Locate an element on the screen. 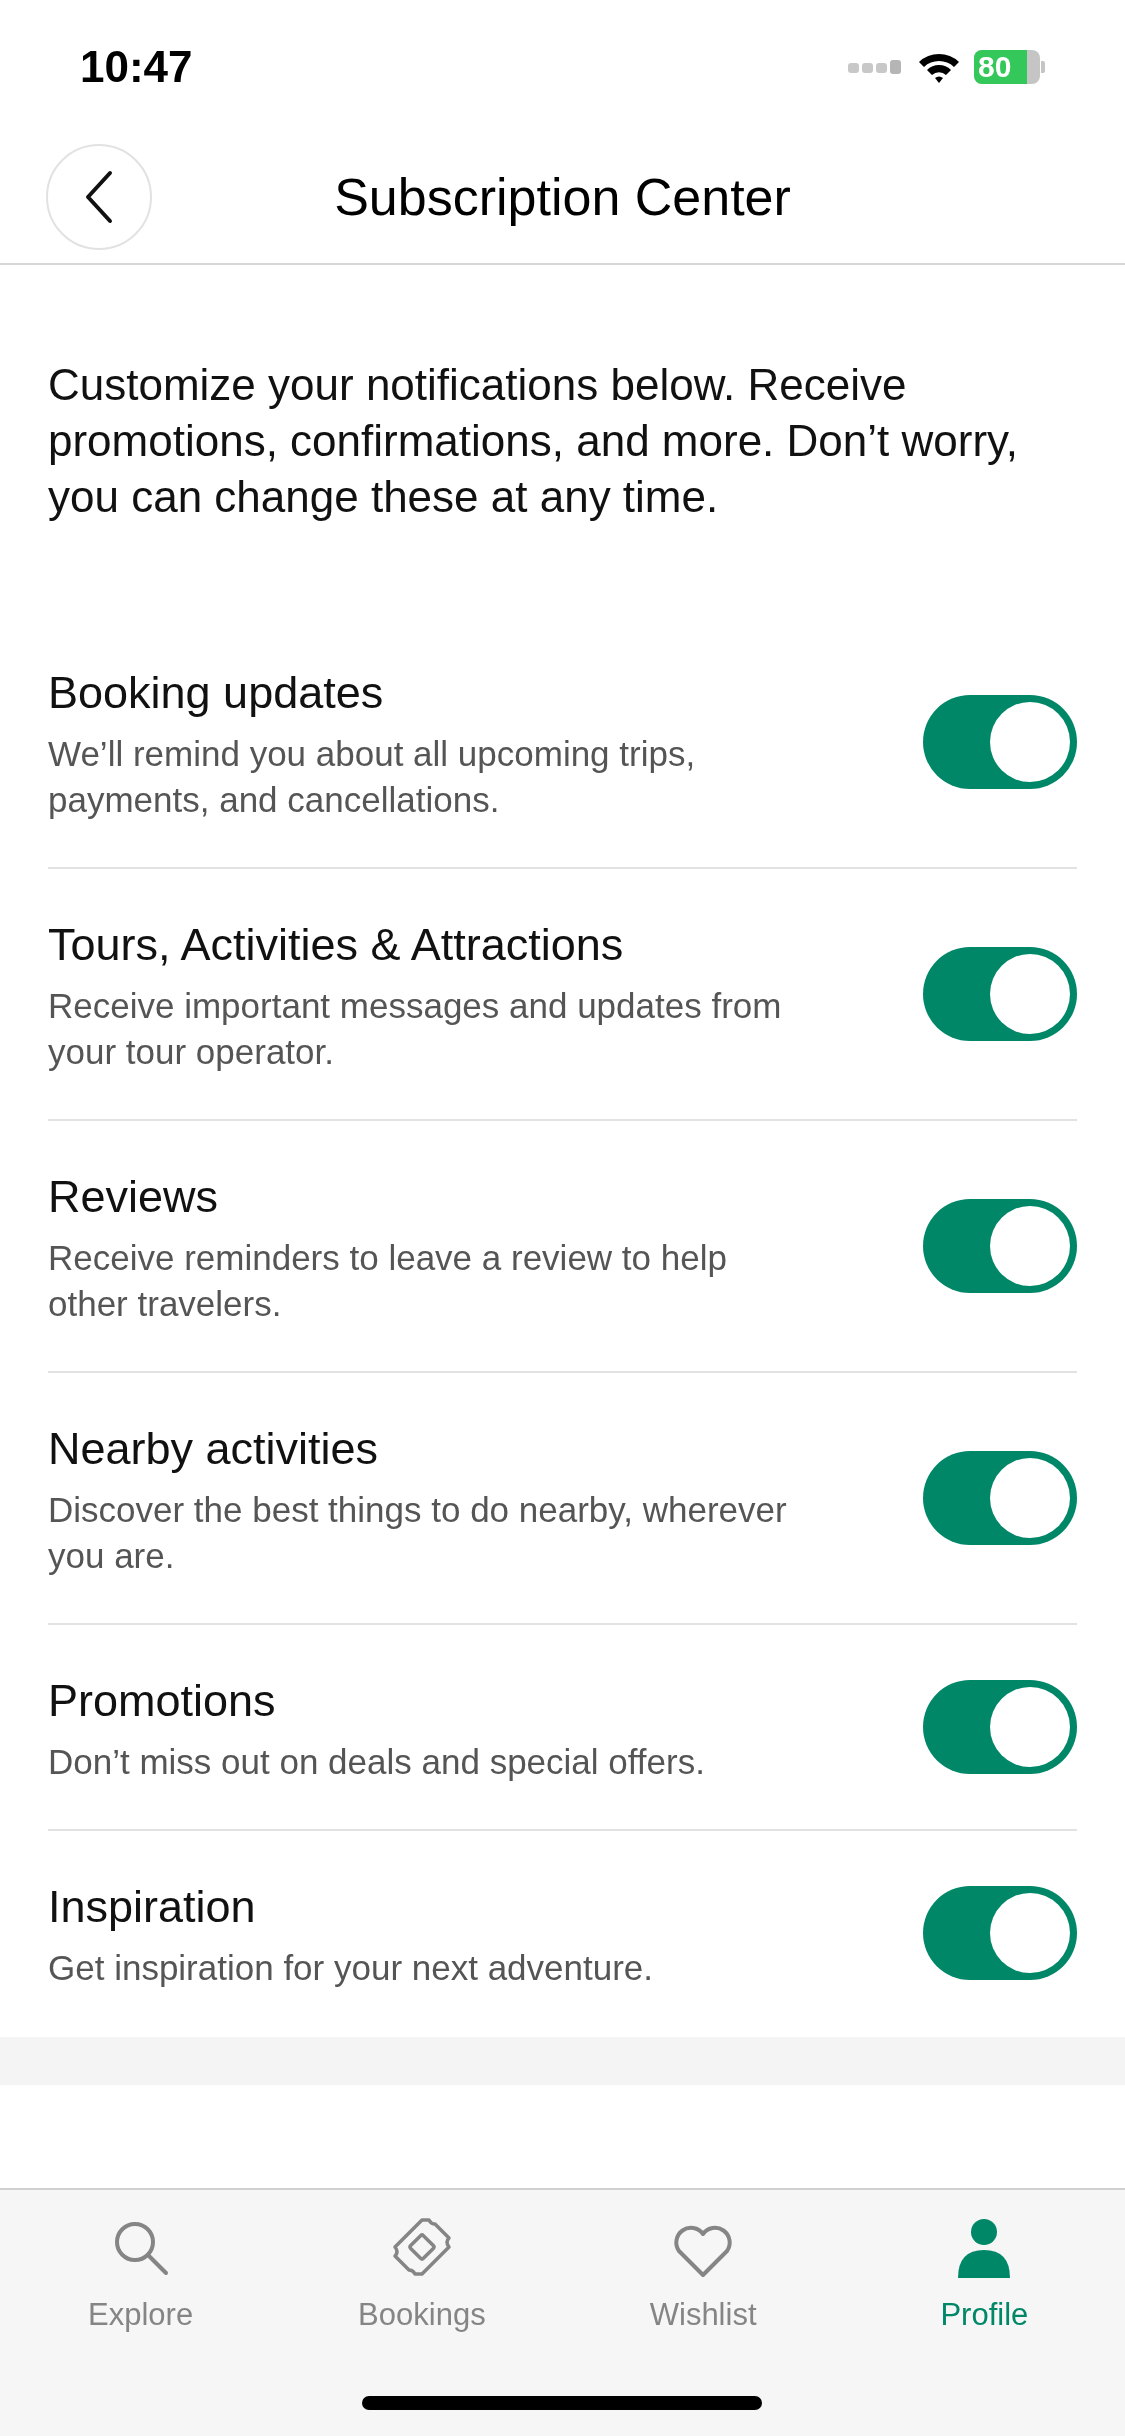 The width and height of the screenshot is (1125, 2436). setting-title: Booking updates is located at coordinates (216, 693).